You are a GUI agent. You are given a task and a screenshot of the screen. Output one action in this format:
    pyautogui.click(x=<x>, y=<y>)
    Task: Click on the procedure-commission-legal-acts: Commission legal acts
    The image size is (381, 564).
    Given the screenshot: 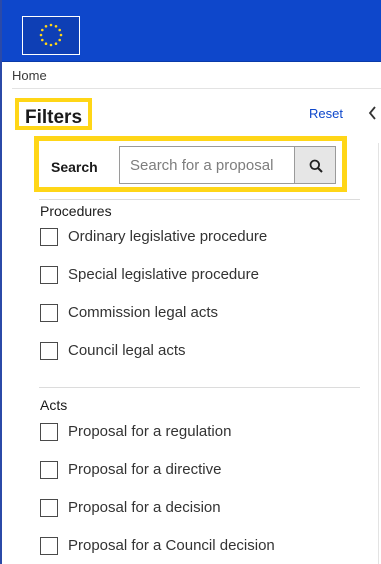 What is the action you would take?
    pyautogui.click(x=200, y=313)
    